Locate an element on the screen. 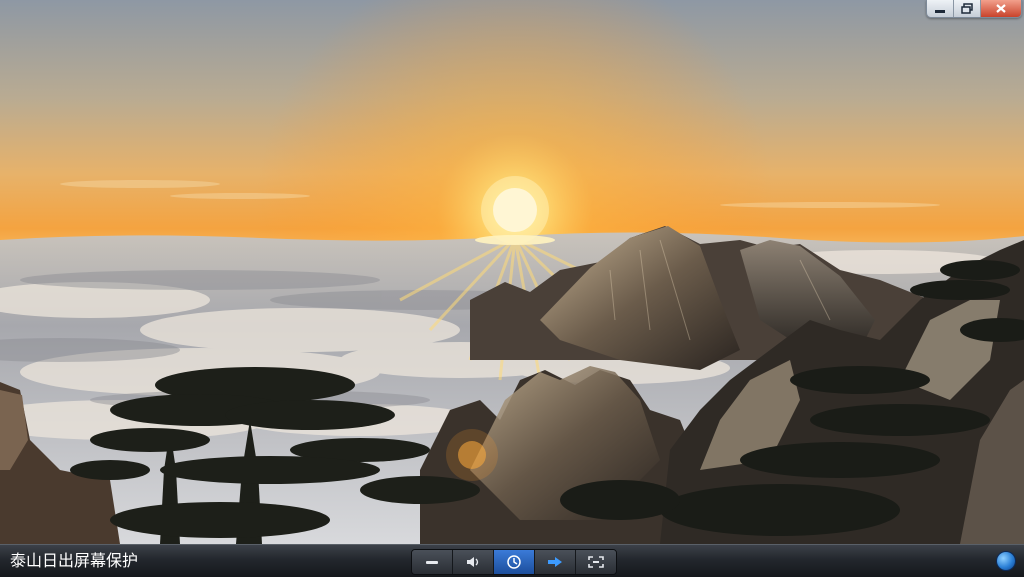 The height and width of the screenshot is (577, 1024). playback-controls is located at coordinates (514, 562).